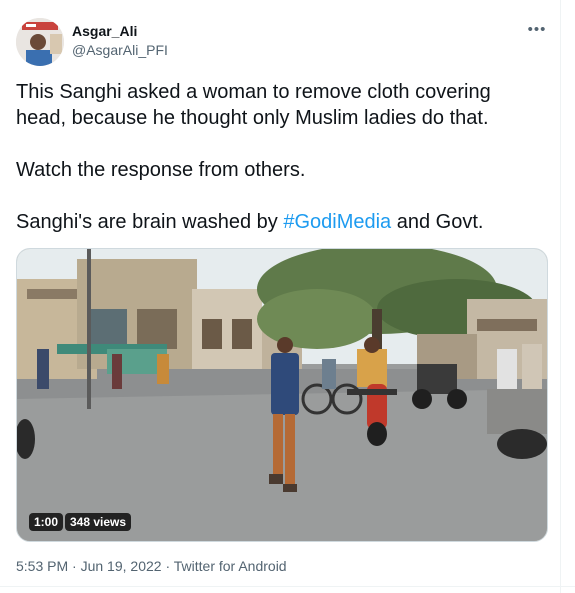 The width and height of the screenshot is (575, 593). I want to click on hashtag-link: #GodiMedia, so click(337, 222).